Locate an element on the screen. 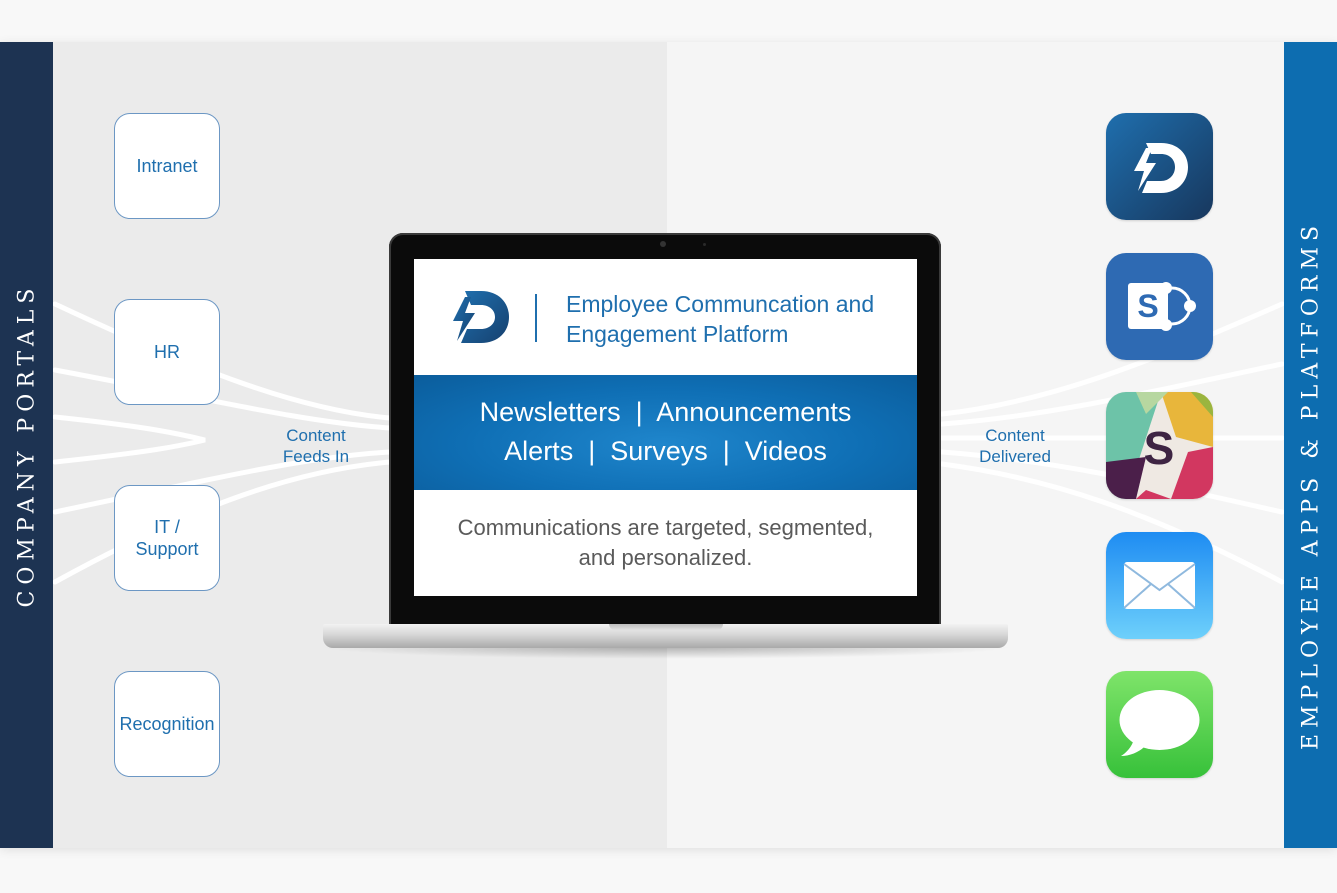 This screenshot has width=1337, height=893. sharepoint-app-icon: S is located at coordinates (1159, 306).